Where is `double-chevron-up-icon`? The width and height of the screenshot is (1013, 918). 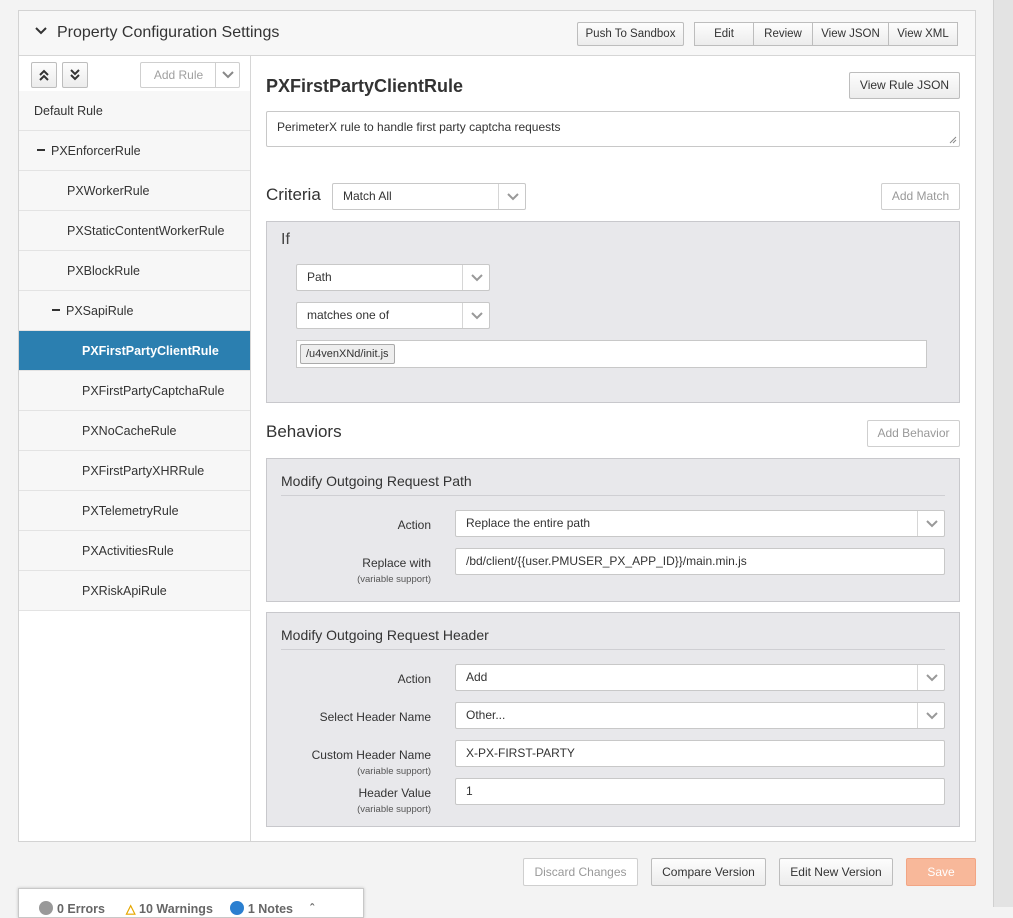 double-chevron-up-icon is located at coordinates (44, 75).